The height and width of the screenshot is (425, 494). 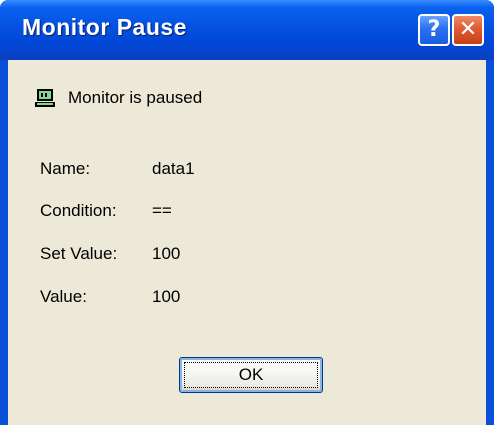 What do you see at coordinates (166, 296) in the screenshot?
I see `value-value: 100` at bounding box center [166, 296].